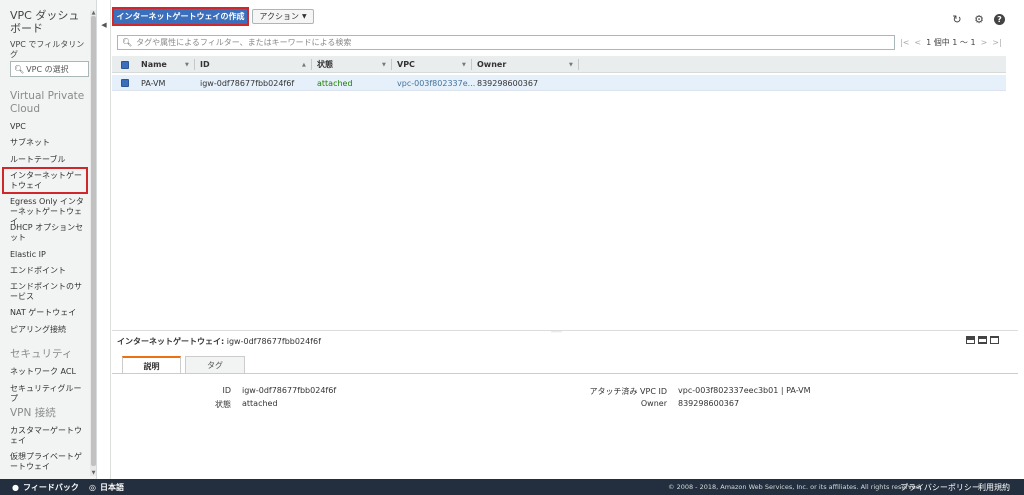 This screenshot has width=1024, height=495. What do you see at coordinates (50, 487) in the screenshot?
I see `feedback-label: フィードバック` at bounding box center [50, 487].